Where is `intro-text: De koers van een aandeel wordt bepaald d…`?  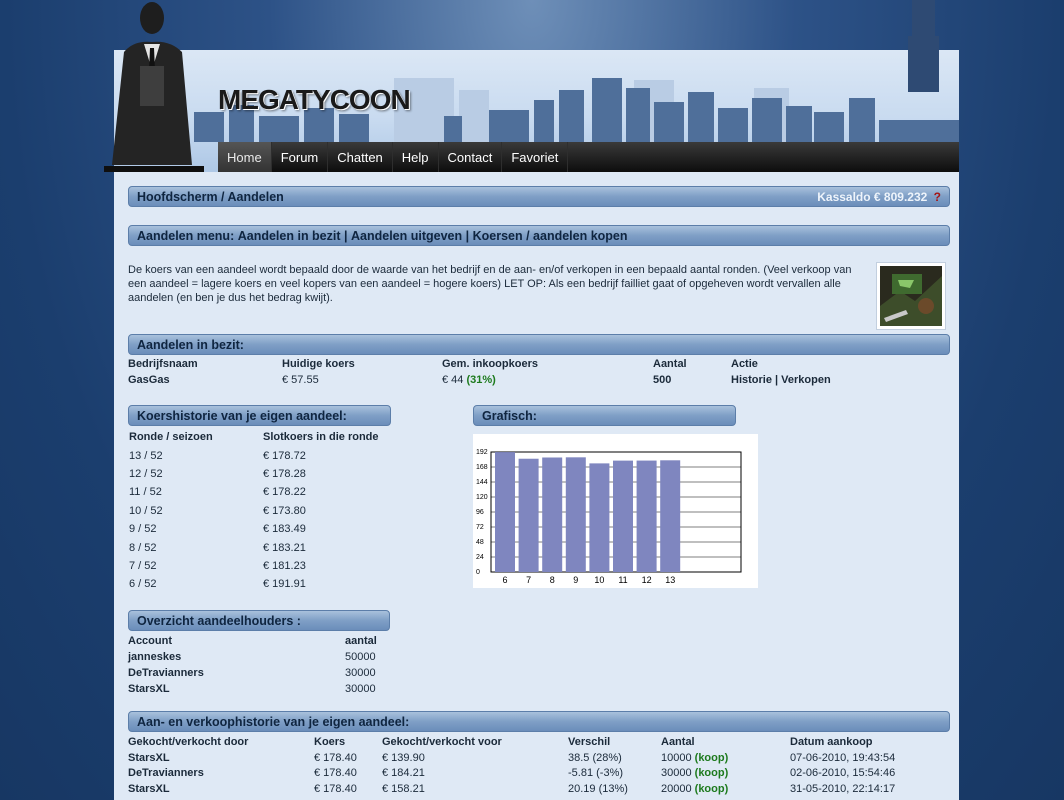
intro-text: De koers van een aandeel wordt bepaald d… is located at coordinates (490, 284).